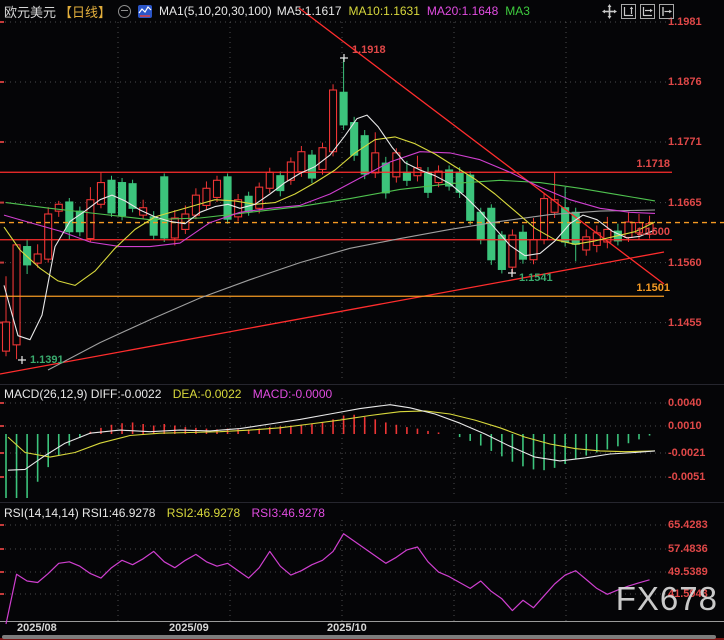  Describe the element at coordinates (653, 231) in the screenshot. I see `level-label: 1.1600` at that location.